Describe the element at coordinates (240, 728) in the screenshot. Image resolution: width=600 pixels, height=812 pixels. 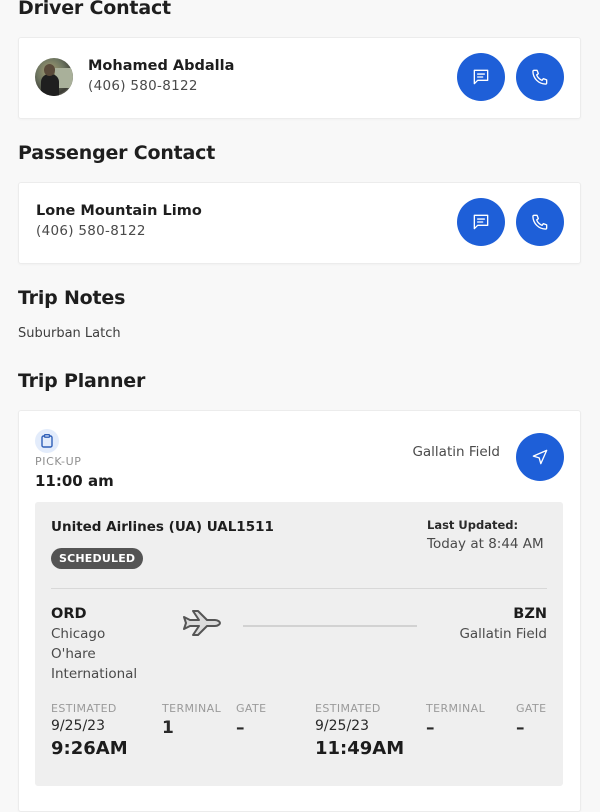
I see `origin-gate-value: –` at that location.